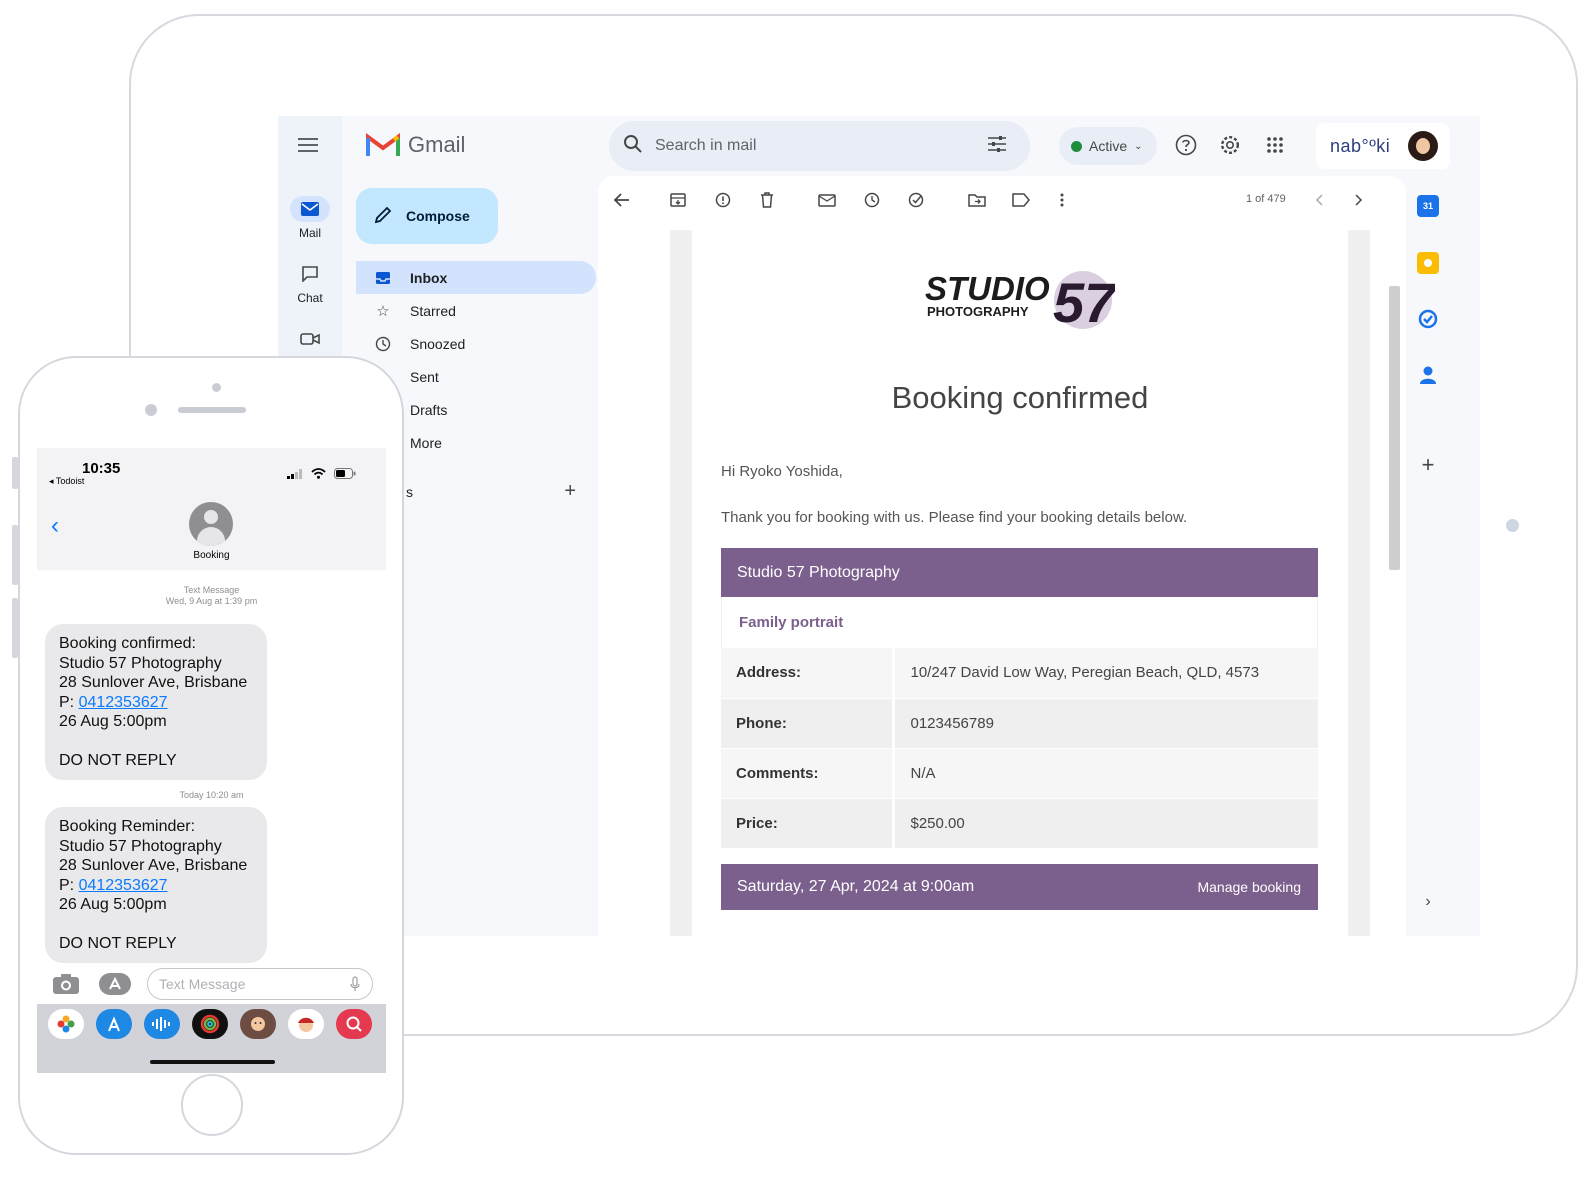 Image resolution: width=1592 pixels, height=1185 pixels. I want to click on status-icons, so click(321, 475).